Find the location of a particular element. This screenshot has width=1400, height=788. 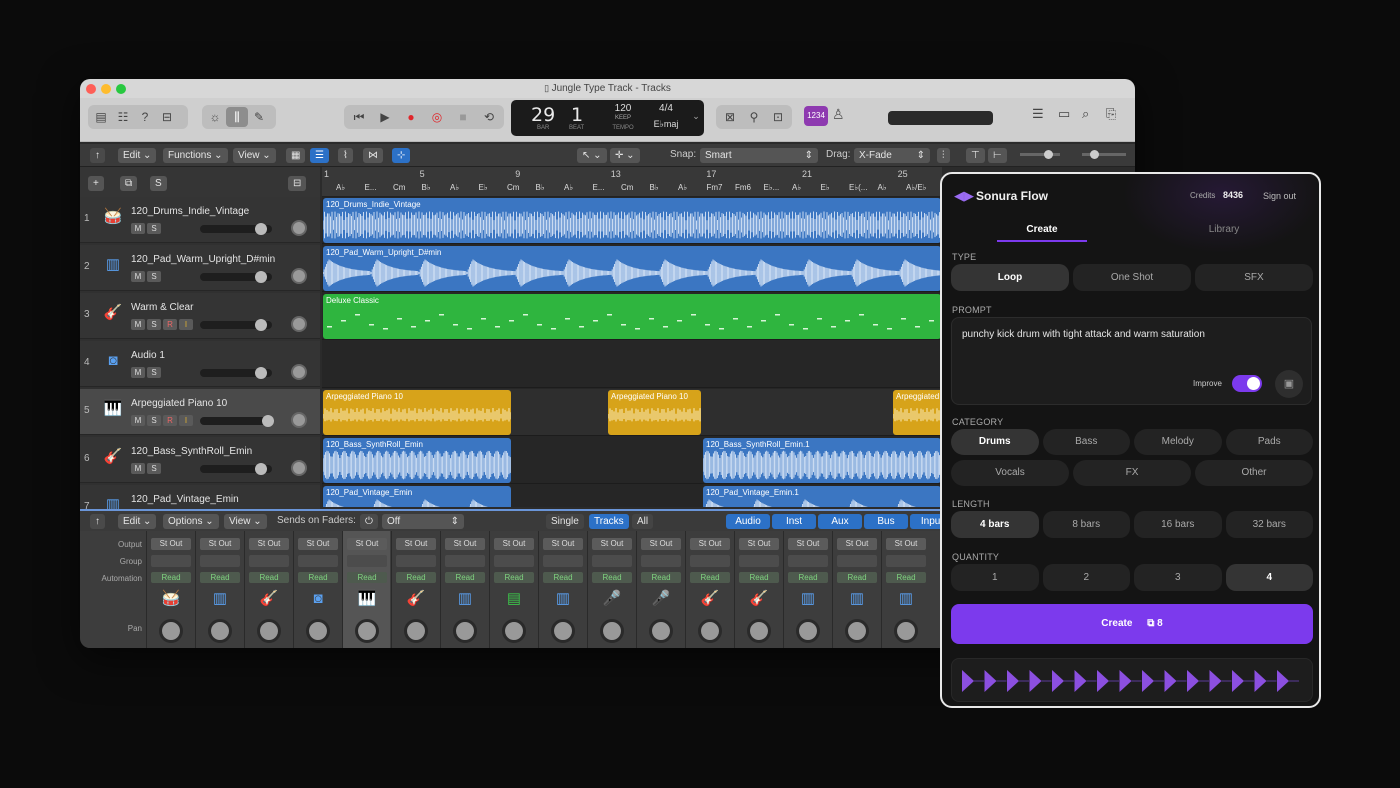

count-in-badge: 1234 is located at coordinates (816, 116).